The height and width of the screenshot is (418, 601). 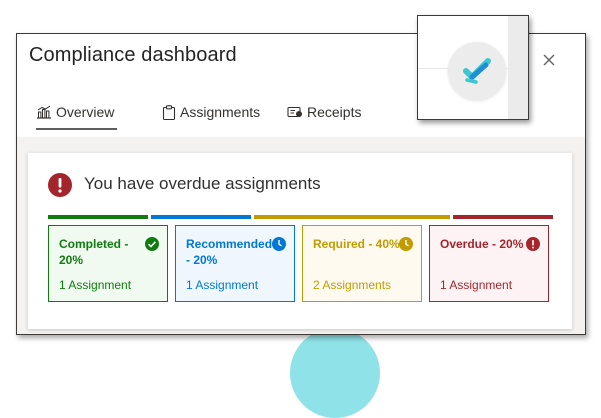 I want to click on status-box-completed: Completed - 20% 1 Assignment, so click(x=108, y=263).